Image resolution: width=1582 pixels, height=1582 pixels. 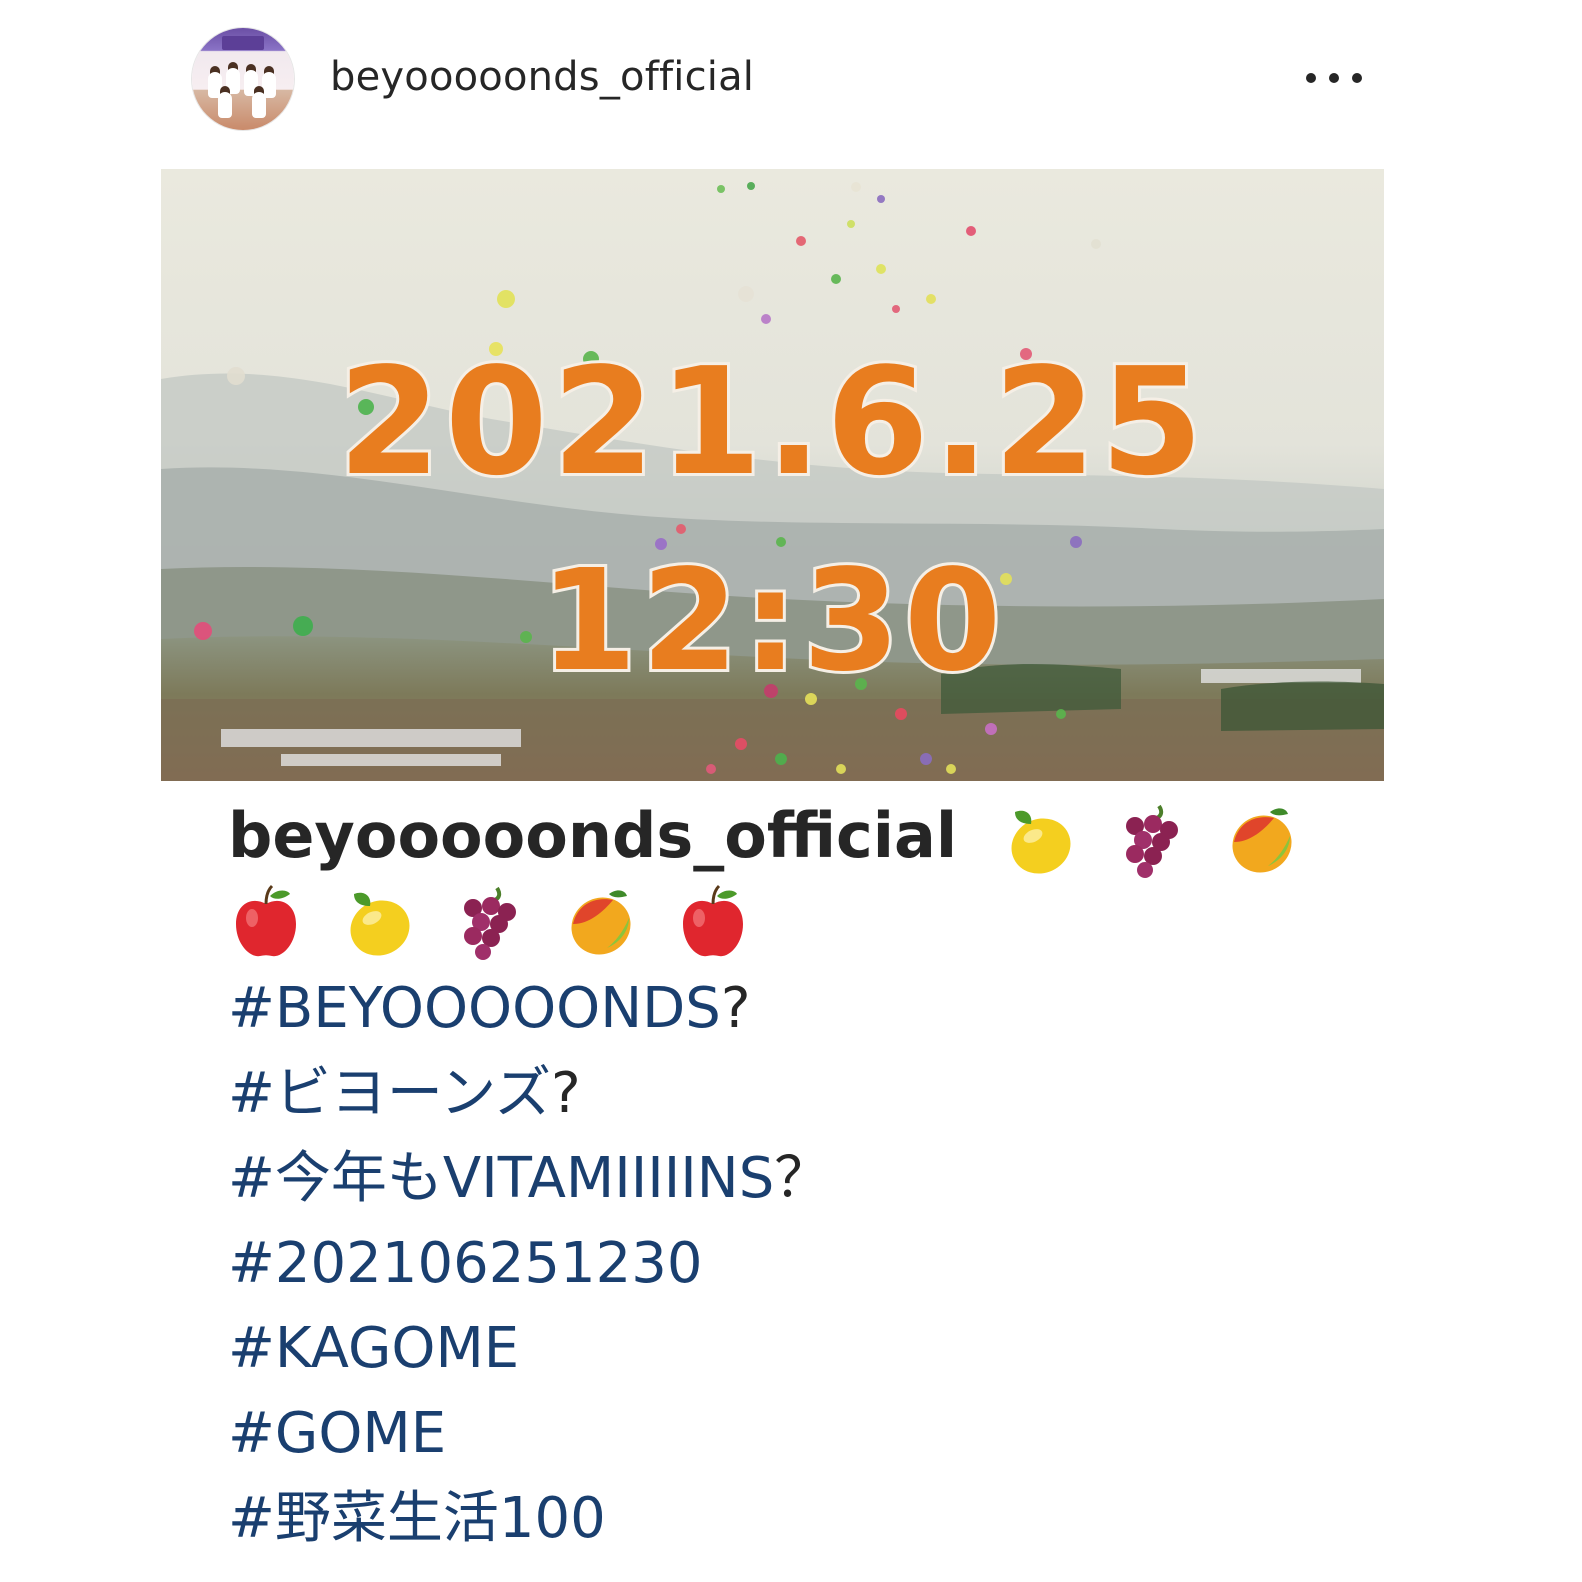 What do you see at coordinates (389, 1093) in the screenshot?
I see `hashtag-link: #ビヨーンズ` at bounding box center [389, 1093].